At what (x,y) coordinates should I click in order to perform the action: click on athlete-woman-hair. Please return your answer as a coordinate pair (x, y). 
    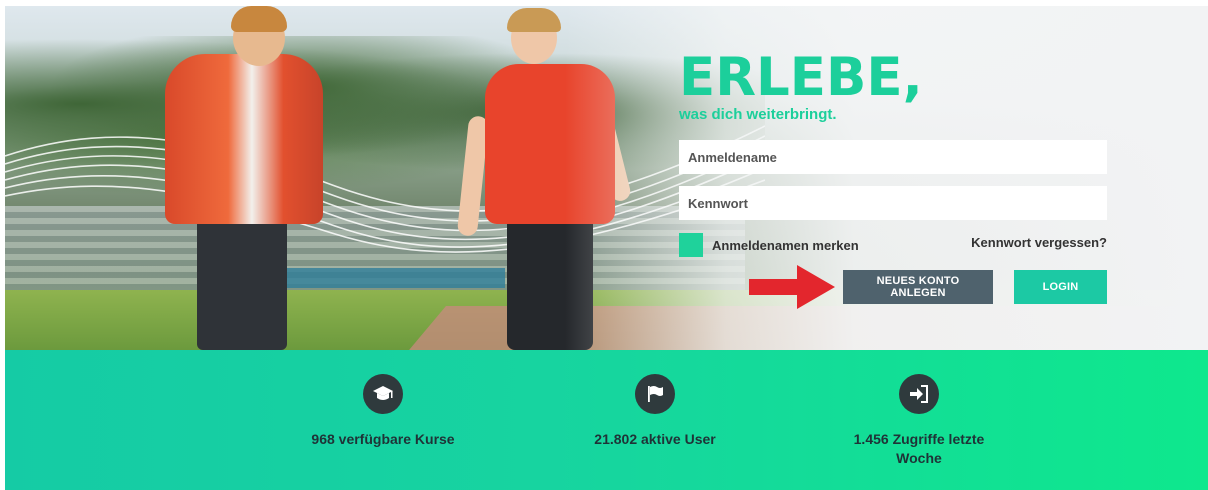
    Looking at the image, I should click on (534, 20).